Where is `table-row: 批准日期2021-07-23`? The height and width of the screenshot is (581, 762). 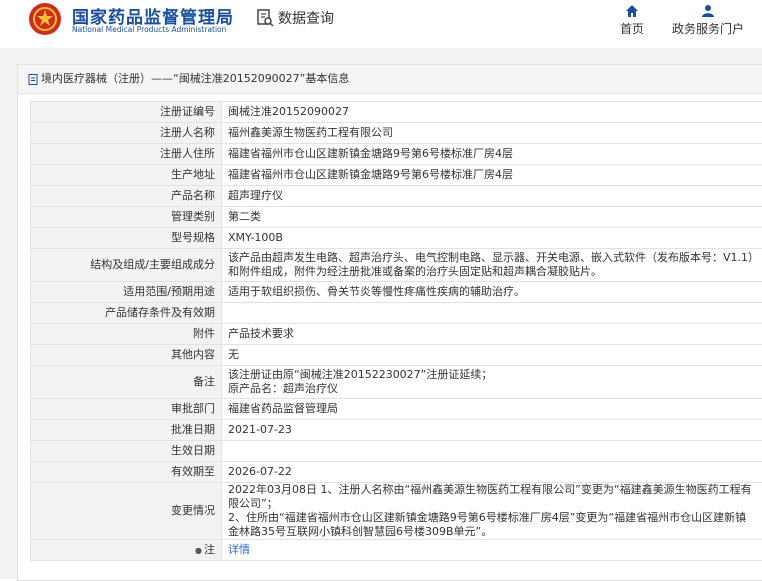
table-row: 批准日期2021-07-23 is located at coordinates (396, 430).